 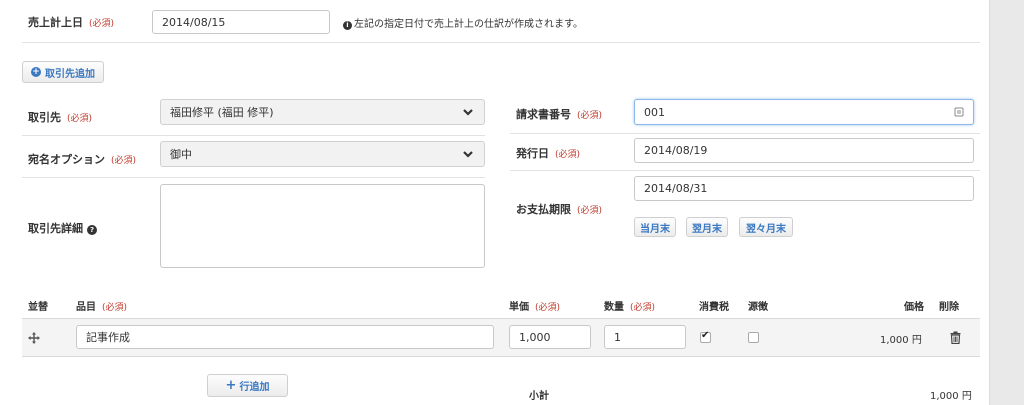 I want to click on invoice-number-input: 001, so click(x=804, y=112).